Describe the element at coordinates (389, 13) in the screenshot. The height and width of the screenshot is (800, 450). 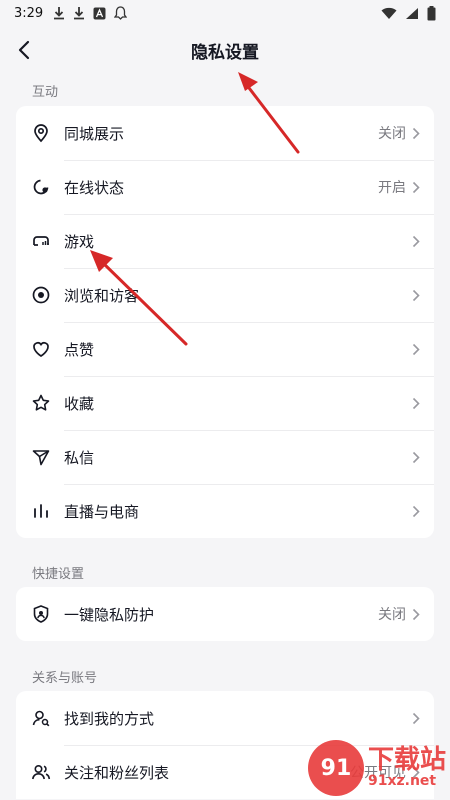
I see `wifi-icon` at that location.